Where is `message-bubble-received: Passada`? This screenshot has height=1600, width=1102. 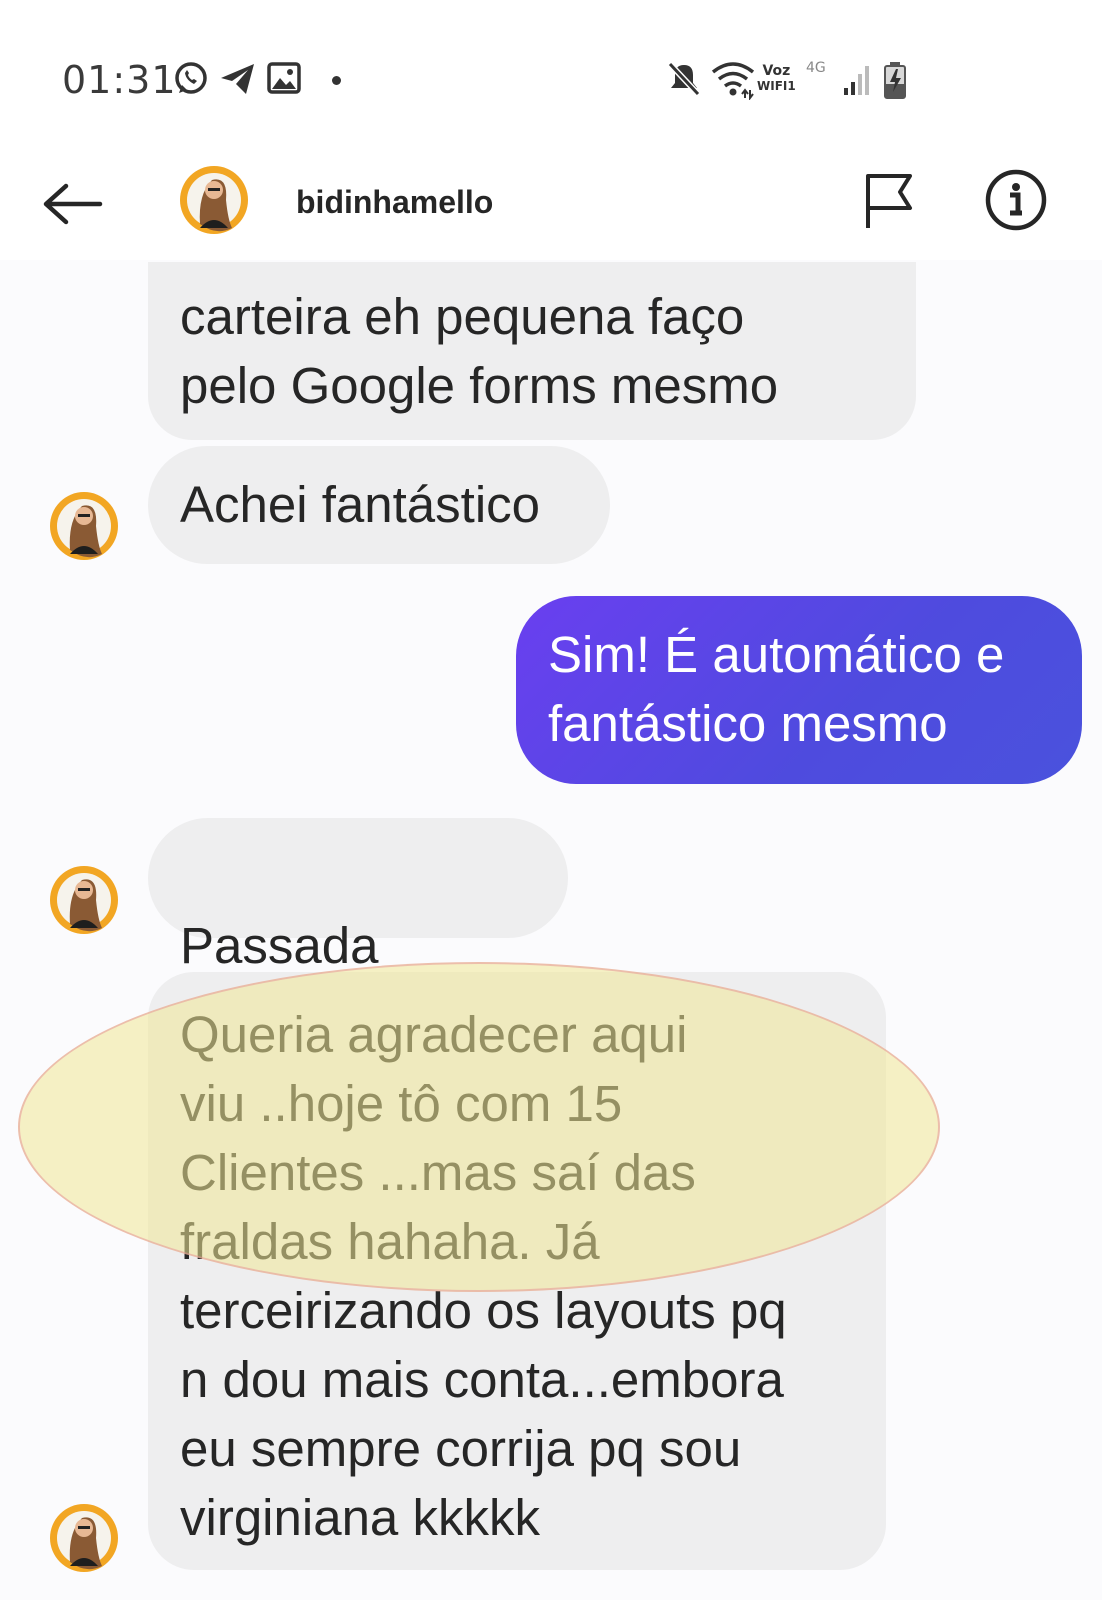 message-bubble-received: Passada is located at coordinates (358, 968).